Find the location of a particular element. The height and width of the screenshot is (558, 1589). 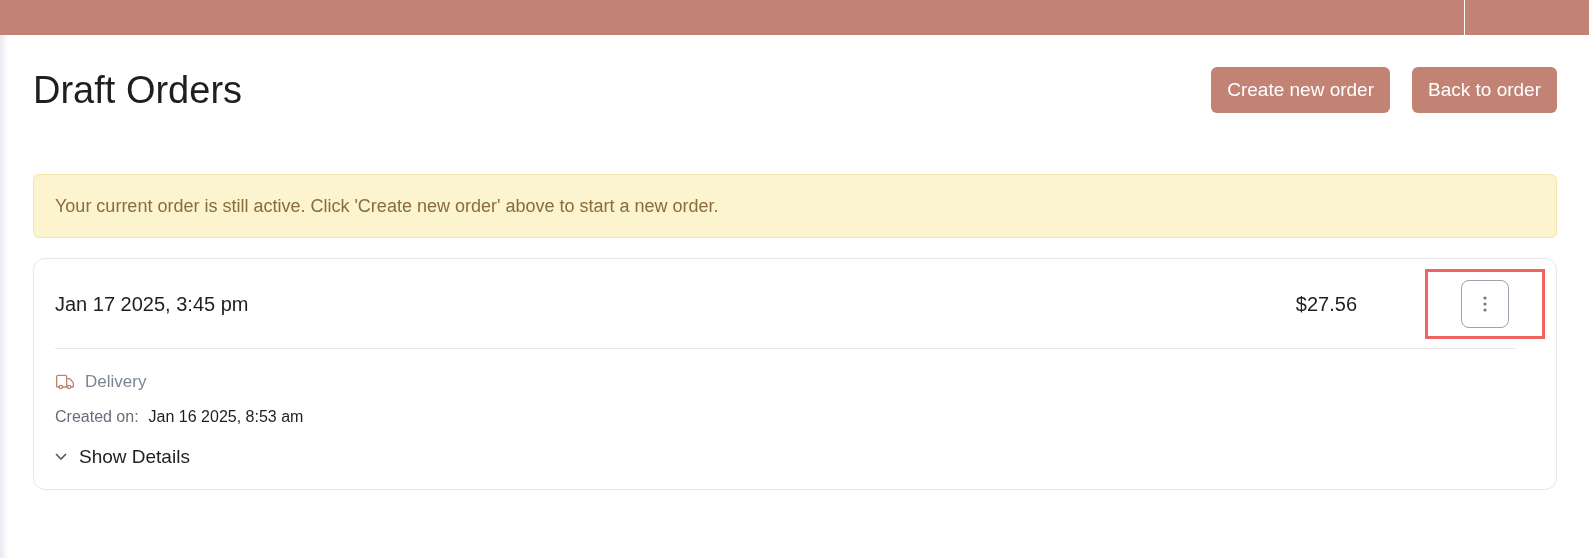

created-label: Created on: is located at coordinates (97, 416).